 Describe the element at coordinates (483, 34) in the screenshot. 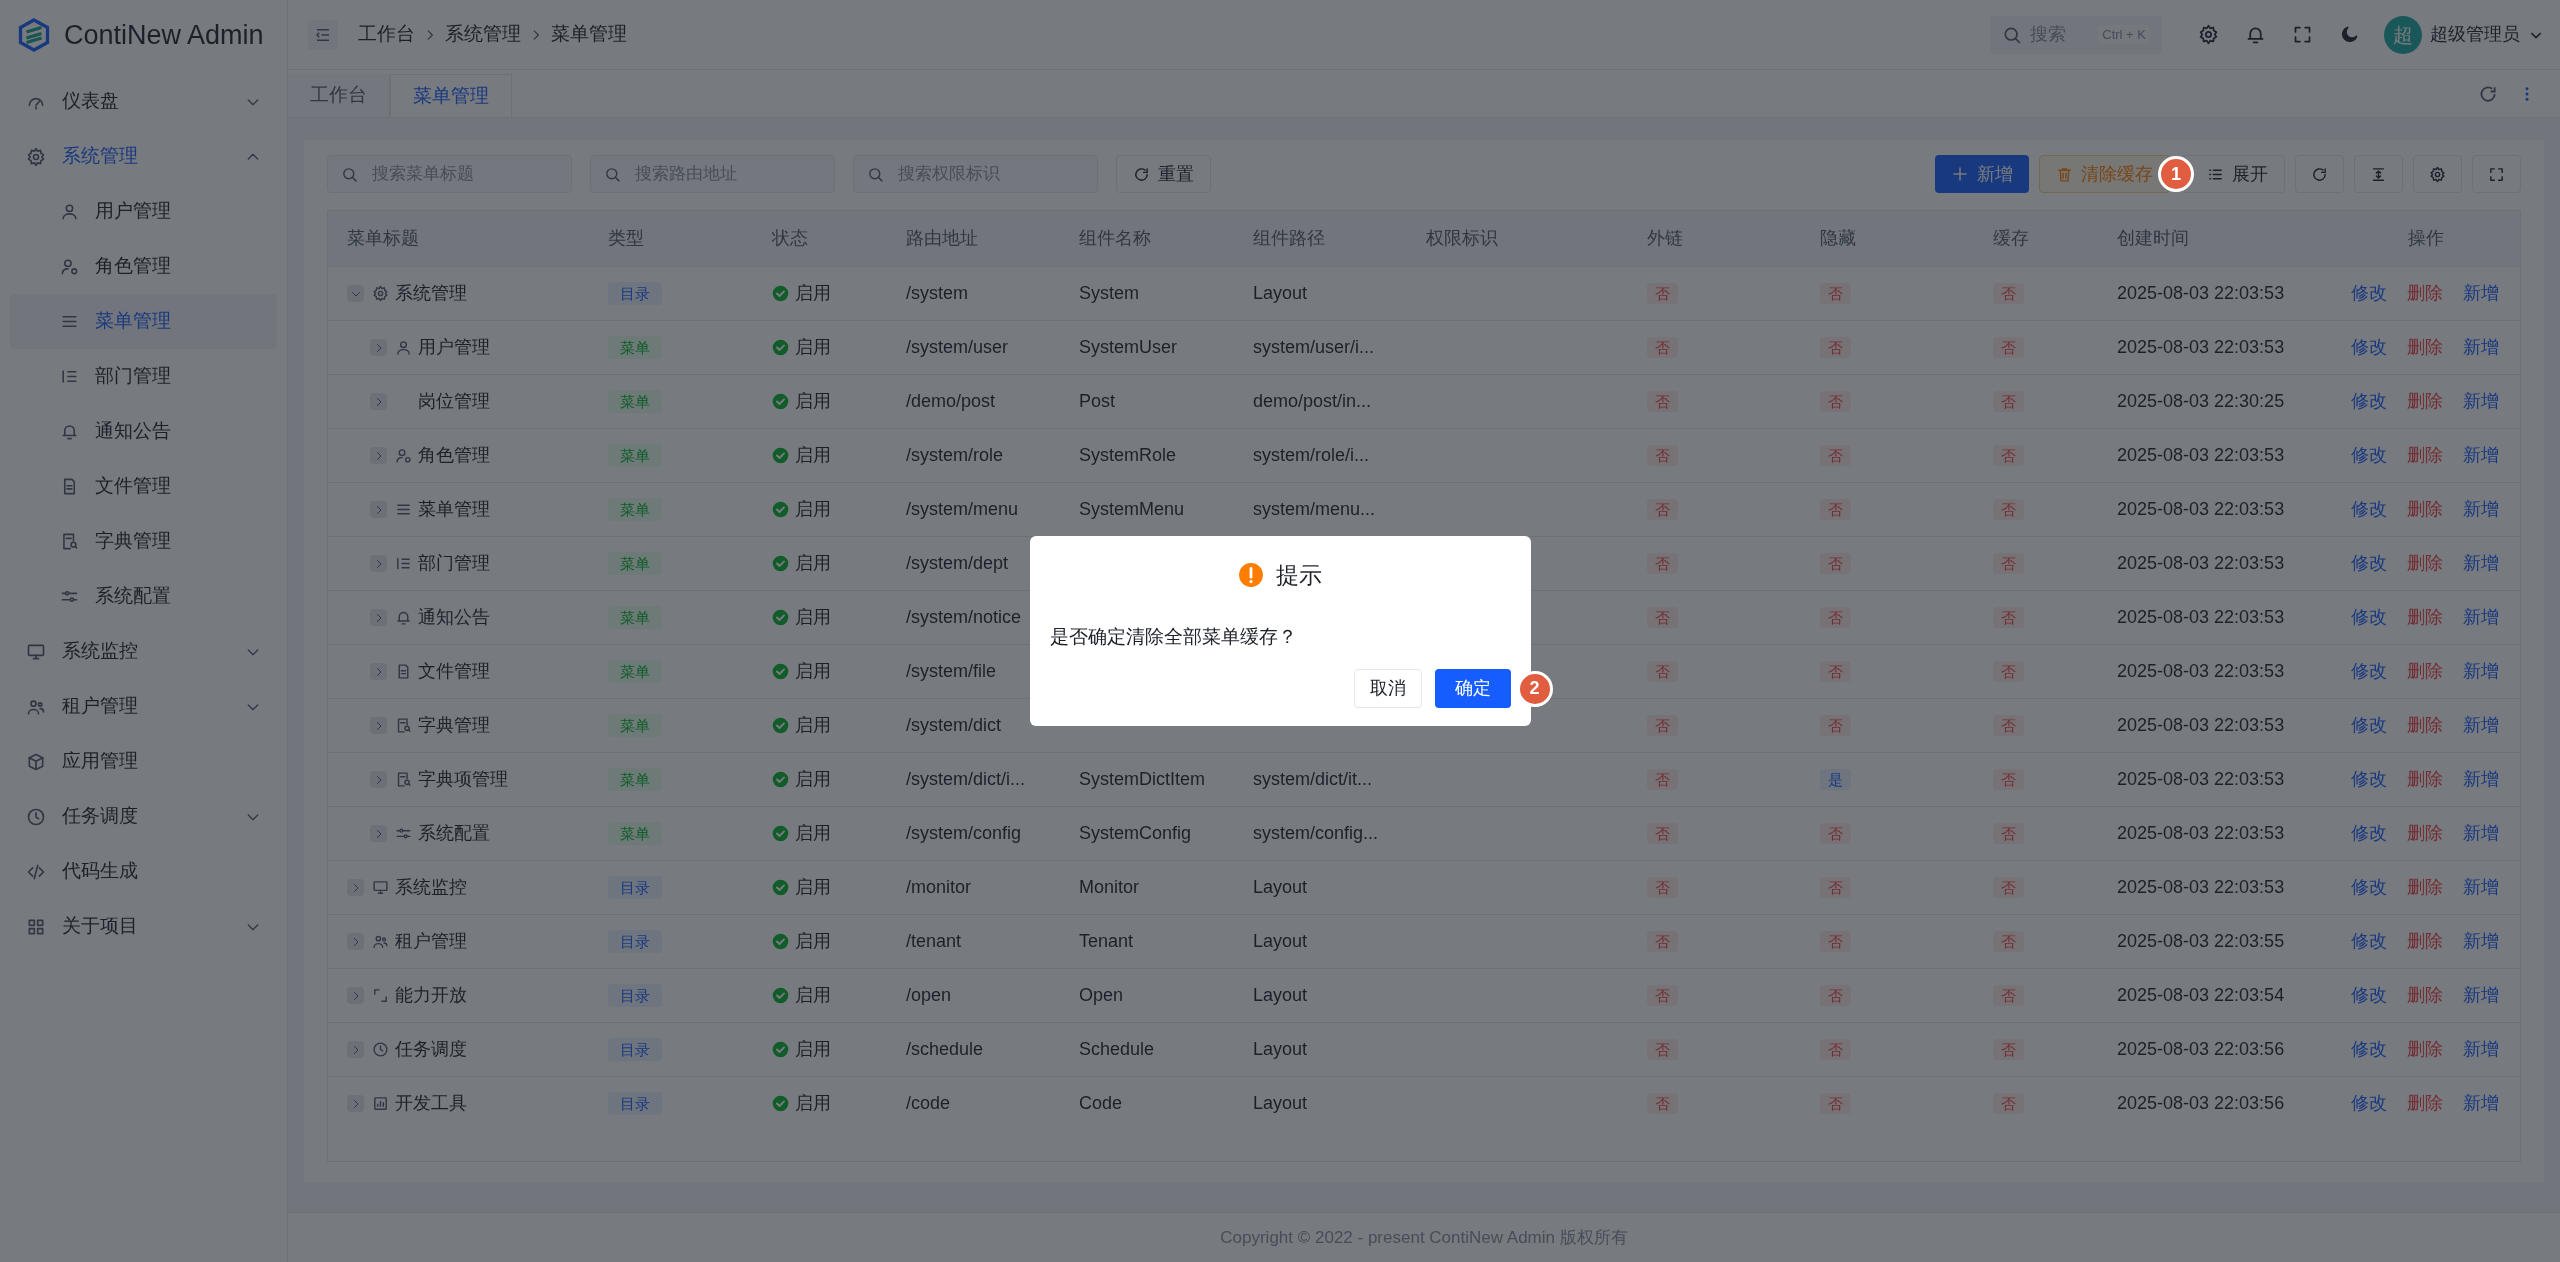

I see `breadcrumb-item: 系统管理` at that location.